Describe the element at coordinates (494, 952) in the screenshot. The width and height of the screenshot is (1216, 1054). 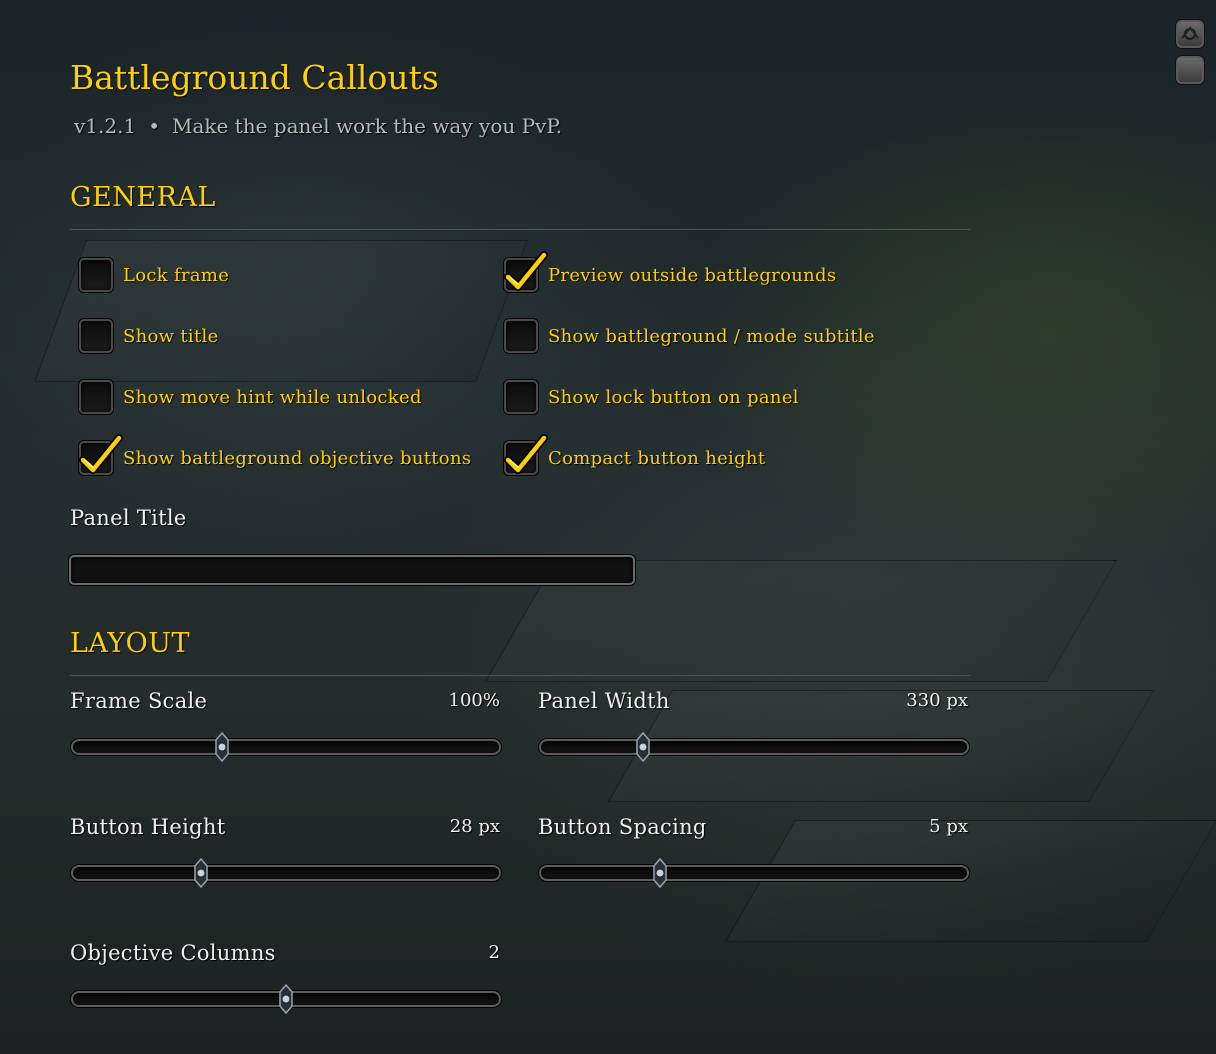
I see `objective-columns-value: 2` at that location.